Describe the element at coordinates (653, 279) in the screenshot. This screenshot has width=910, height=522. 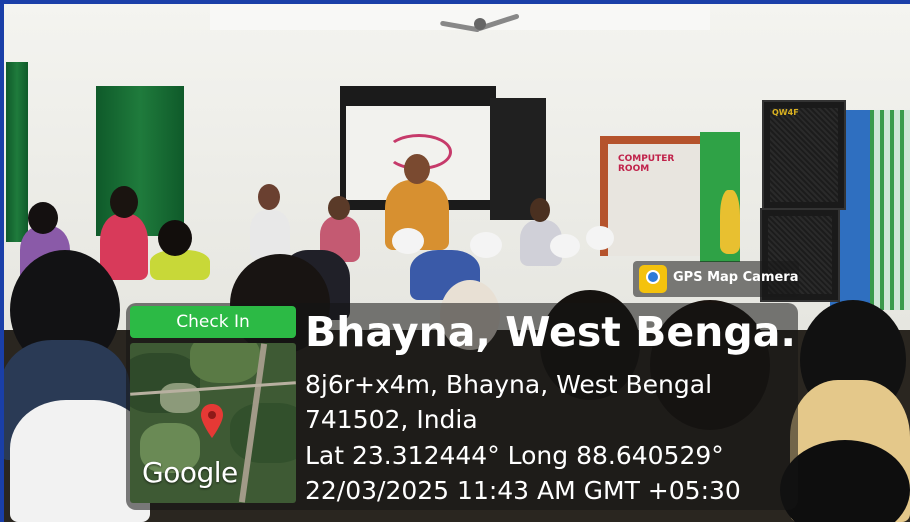
I see `gps-map-camera-icon` at that location.